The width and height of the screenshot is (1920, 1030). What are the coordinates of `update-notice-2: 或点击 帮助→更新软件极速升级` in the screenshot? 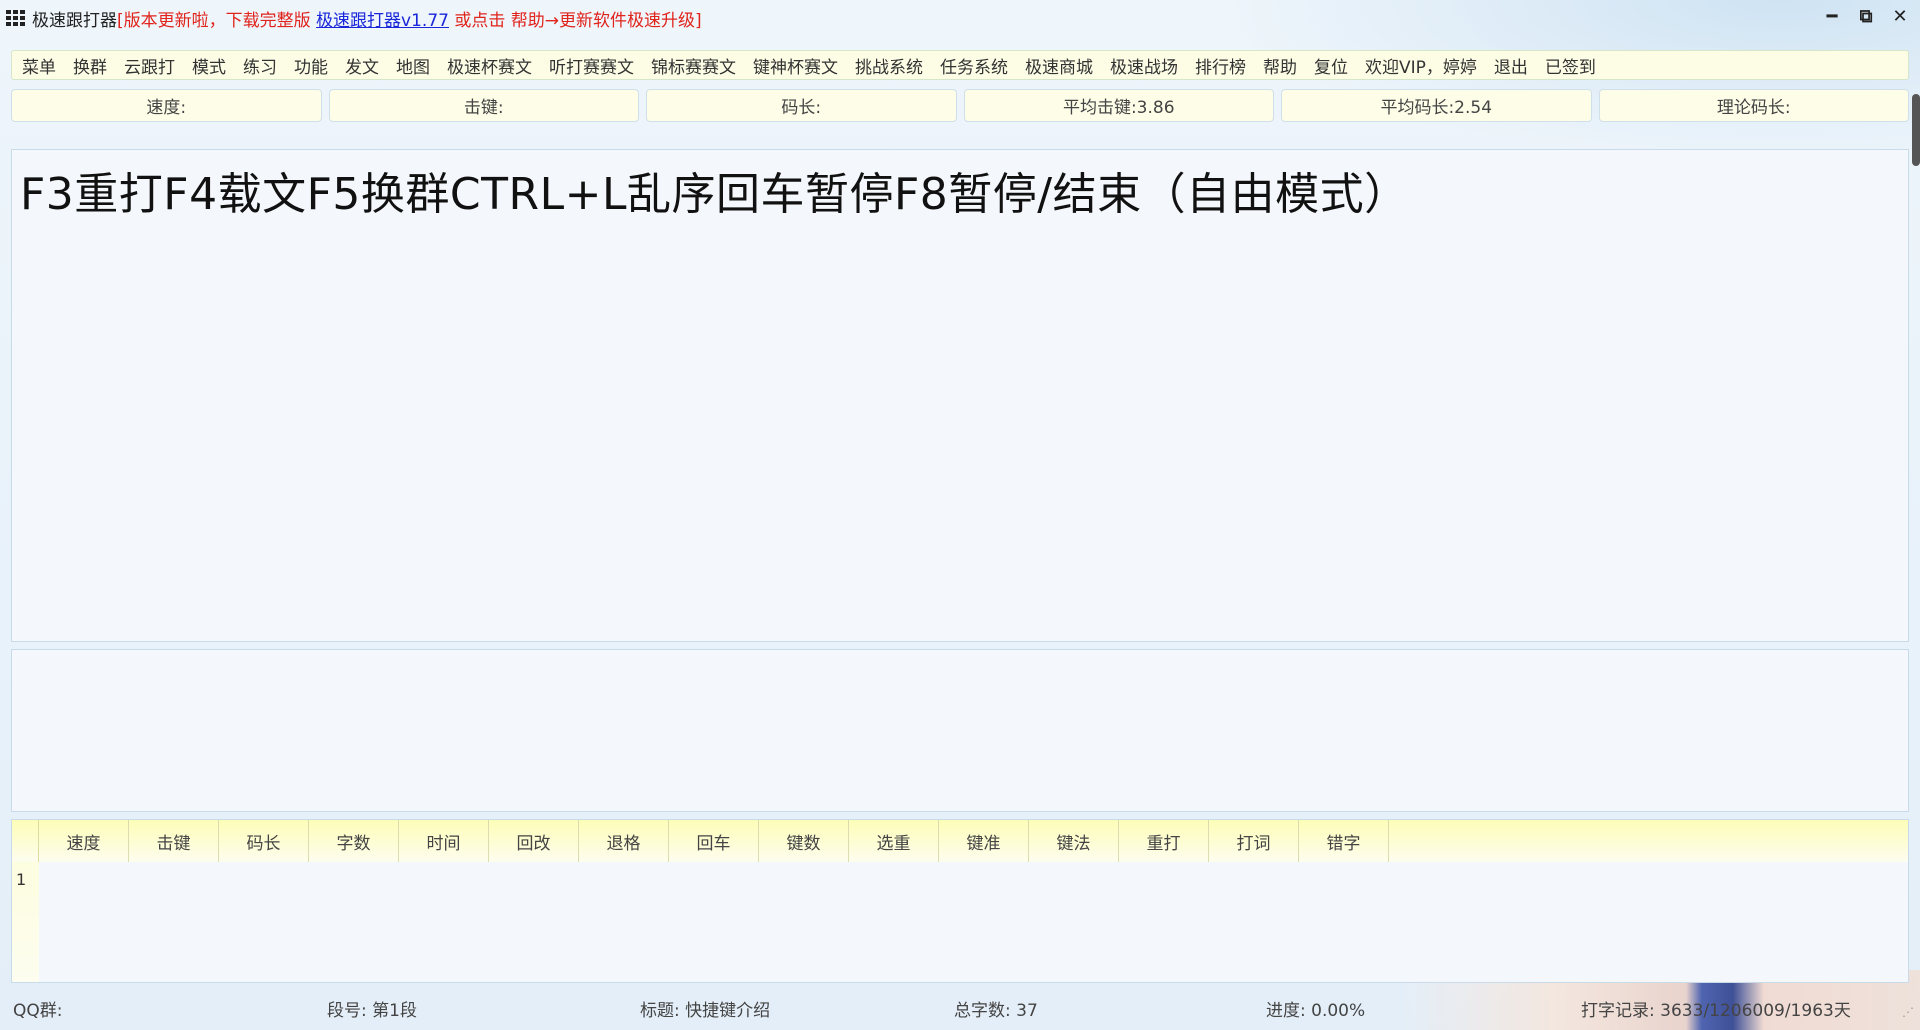 It's located at (572, 20).